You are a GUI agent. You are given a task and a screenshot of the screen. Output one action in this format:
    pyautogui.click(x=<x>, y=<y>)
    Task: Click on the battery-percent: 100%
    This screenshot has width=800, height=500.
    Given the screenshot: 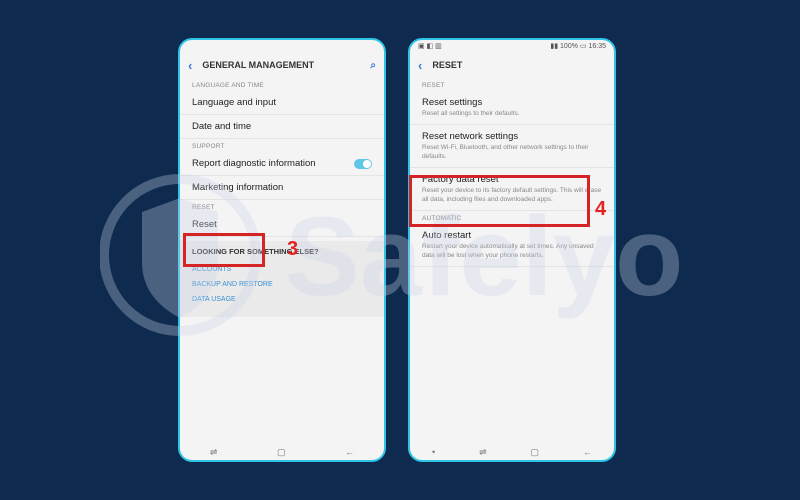 What is the action you would take?
    pyautogui.click(x=569, y=46)
    